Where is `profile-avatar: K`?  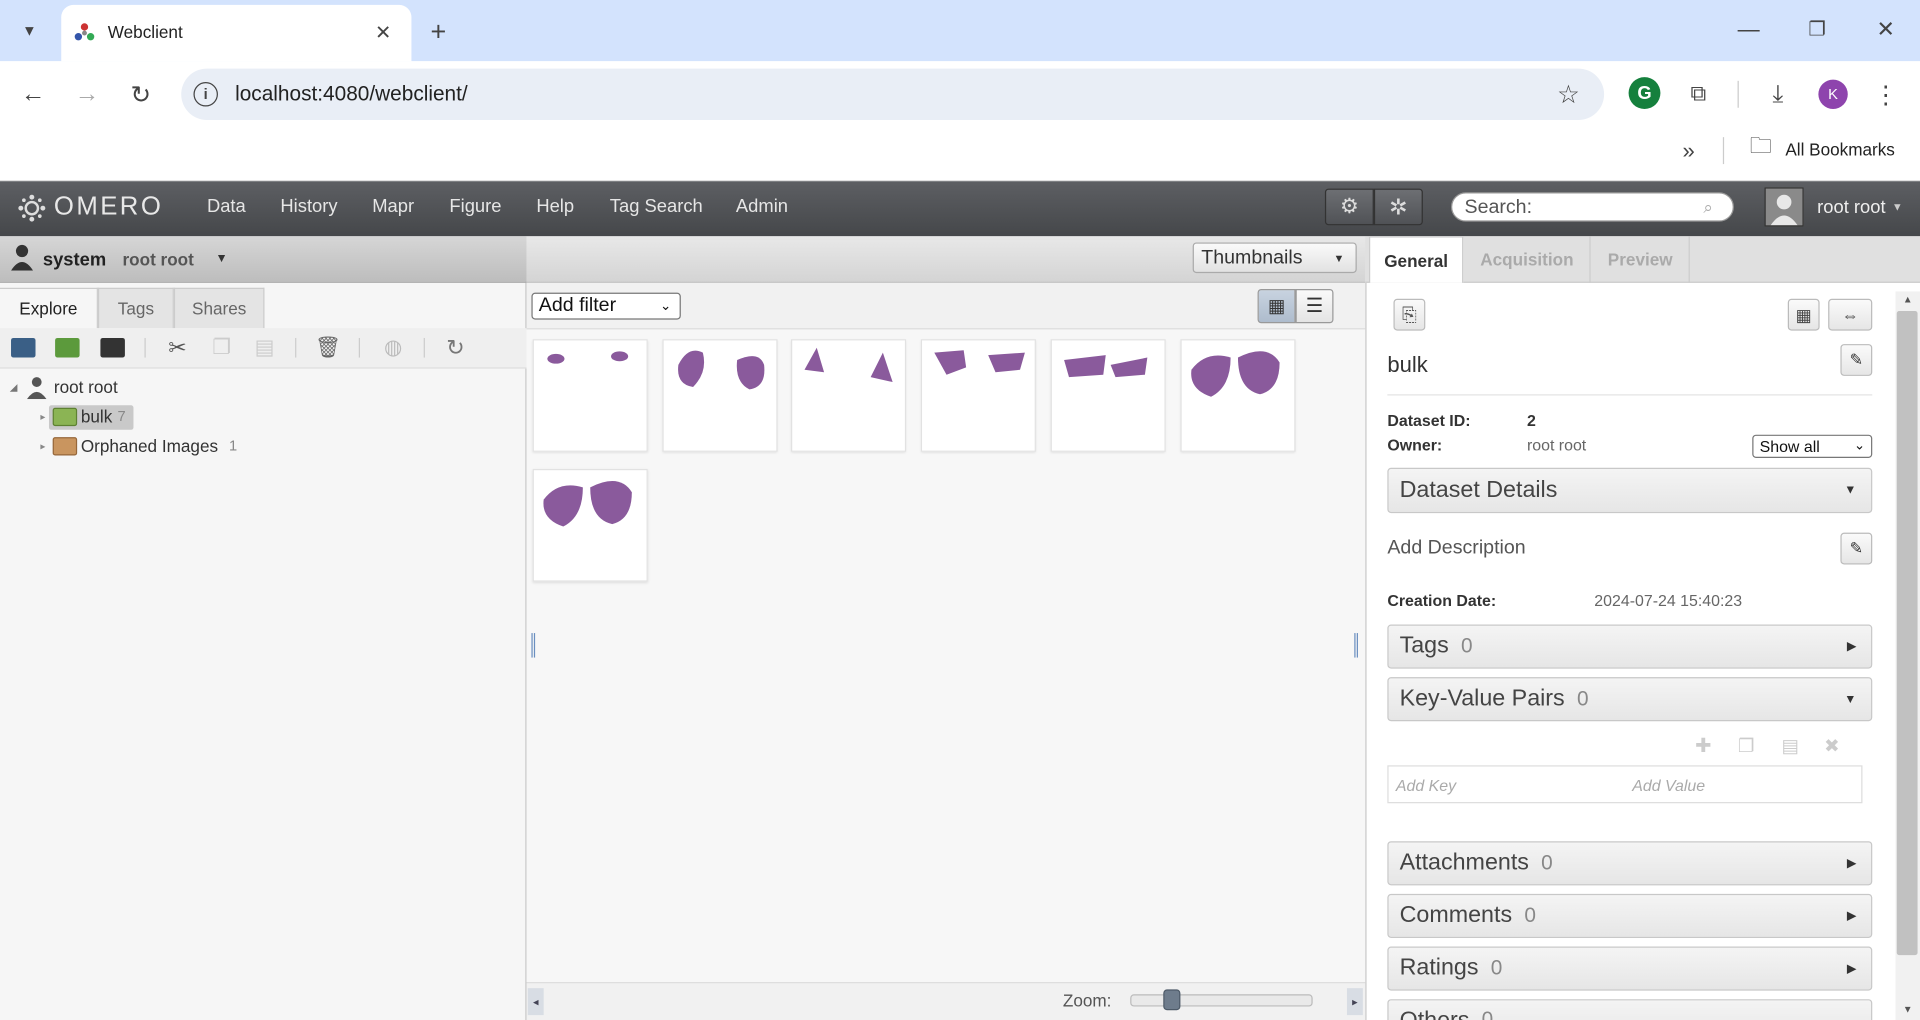 profile-avatar: K is located at coordinates (1833, 94).